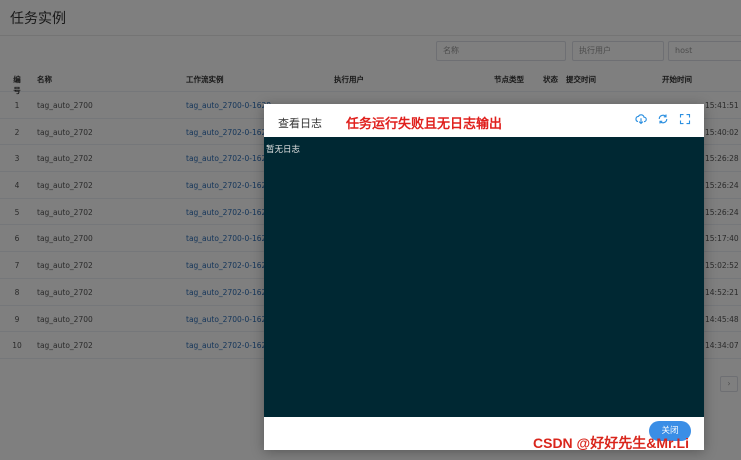  I want to click on dialog-header: 查看日志 任务运行失败且无日志输出, so click(484, 120).